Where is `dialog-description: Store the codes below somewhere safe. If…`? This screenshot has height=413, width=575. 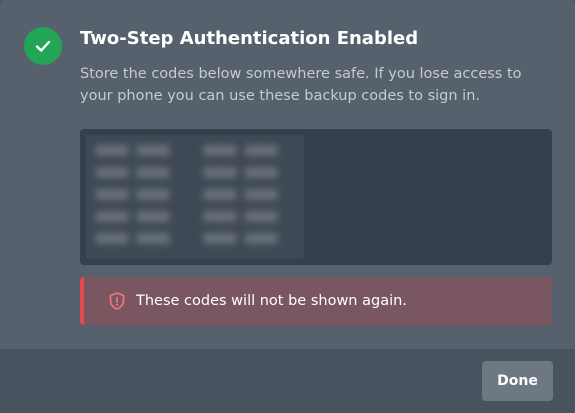 dialog-description: Store the codes below somewhere safe. If… is located at coordinates (301, 85).